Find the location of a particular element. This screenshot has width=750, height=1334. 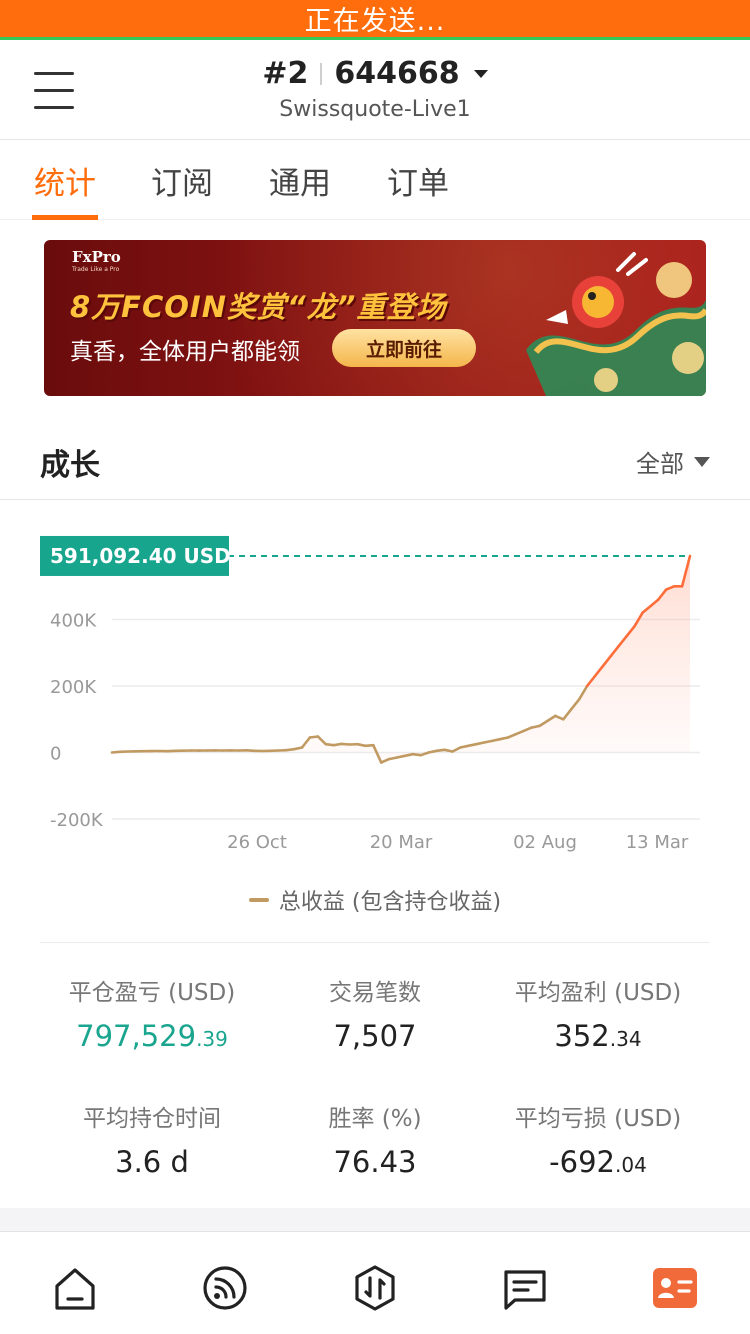

dropdown-arrow-icon is located at coordinates (702, 461).